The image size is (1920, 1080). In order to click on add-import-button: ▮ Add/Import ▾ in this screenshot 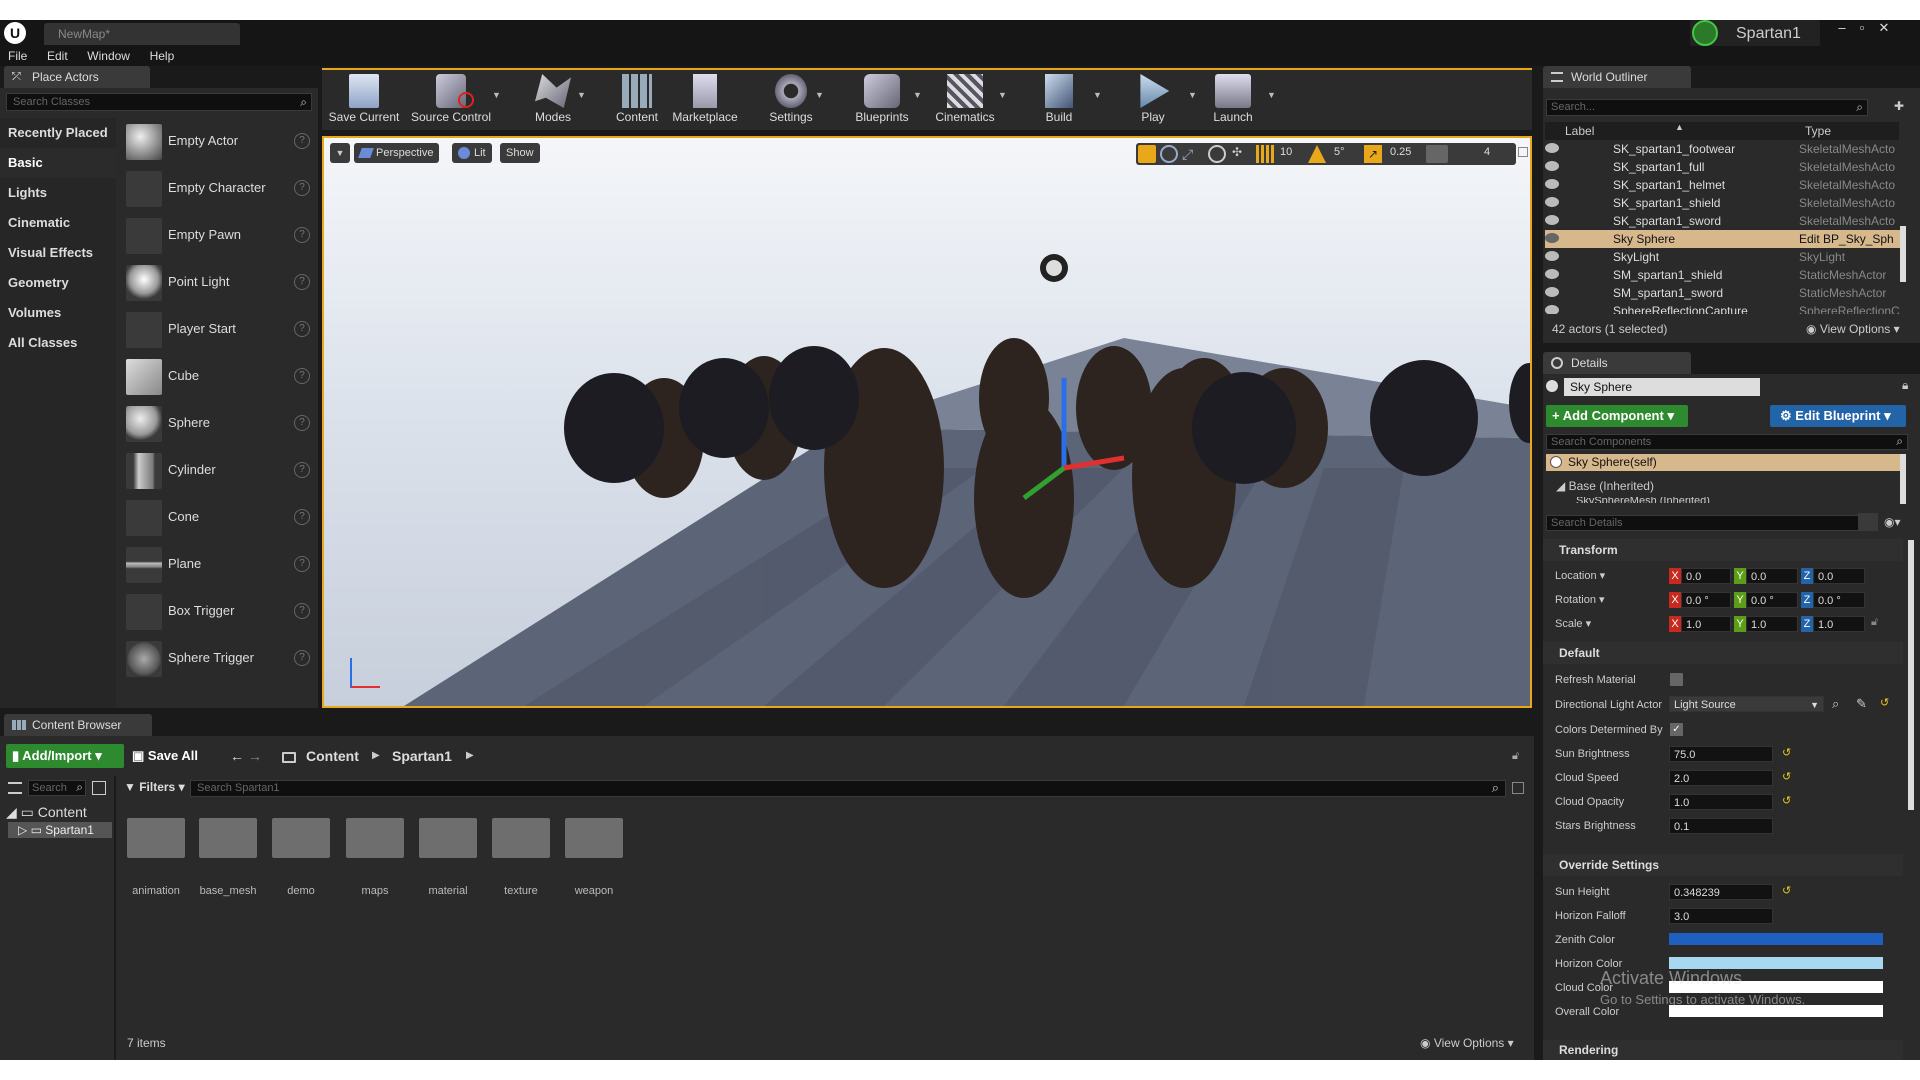, I will do `click(65, 756)`.